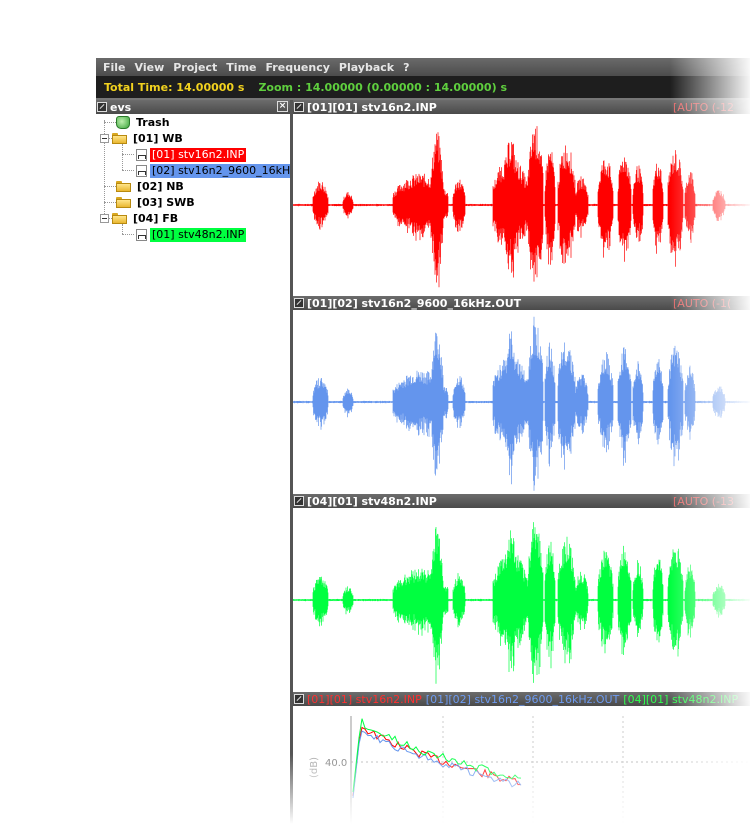  Describe the element at coordinates (521, 107) in the screenshot. I see `track-header: [01][01] stv16n2.INP [AUTO (-12` at that location.